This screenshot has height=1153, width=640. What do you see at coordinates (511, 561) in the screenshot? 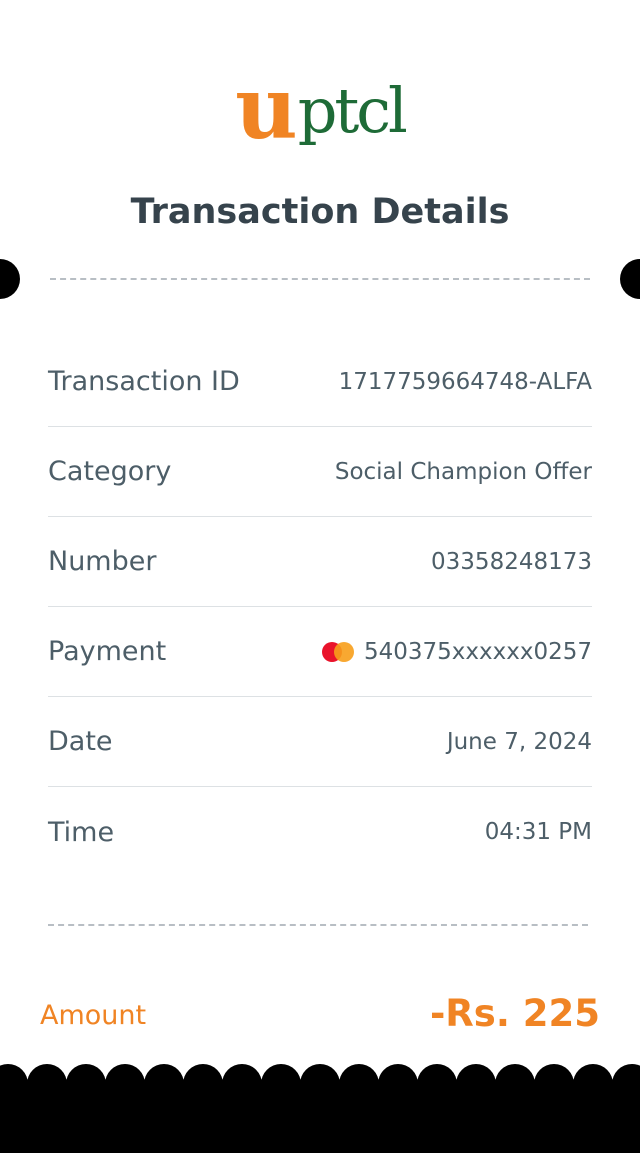
I see `detail-value: 03358248173` at bounding box center [511, 561].